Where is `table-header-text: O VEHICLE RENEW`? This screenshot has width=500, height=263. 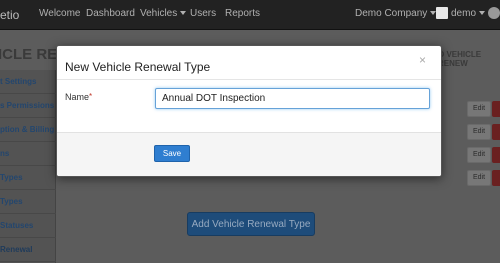 table-header-text: O VEHICLE RENEW is located at coordinates (460, 59).